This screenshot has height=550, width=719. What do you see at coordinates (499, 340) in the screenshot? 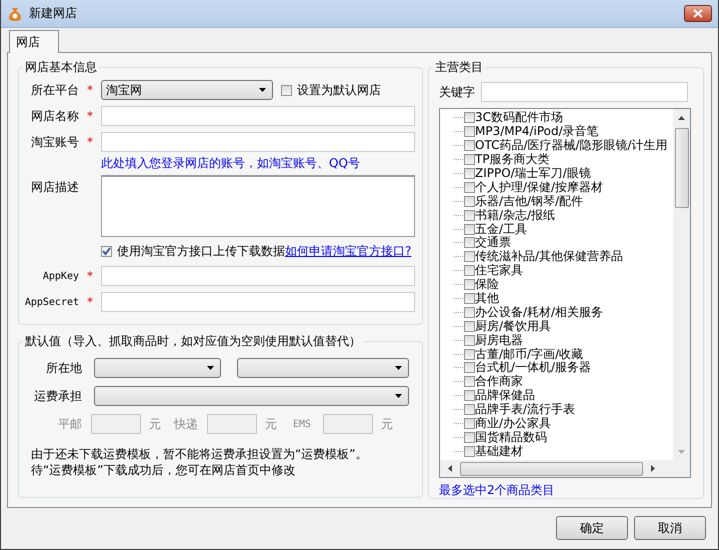
I see `tree-item: 厨房电器` at bounding box center [499, 340].